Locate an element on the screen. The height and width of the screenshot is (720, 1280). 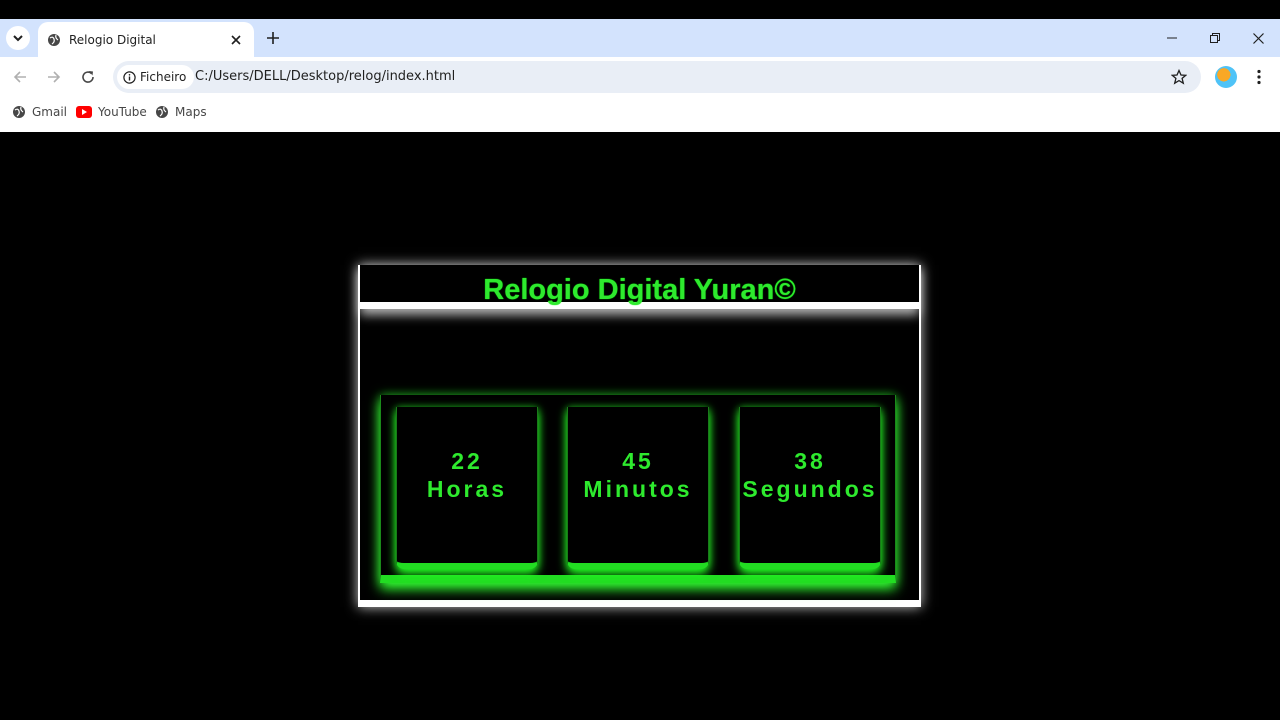
tab-title: Relogio Digital is located at coordinates (112, 39).